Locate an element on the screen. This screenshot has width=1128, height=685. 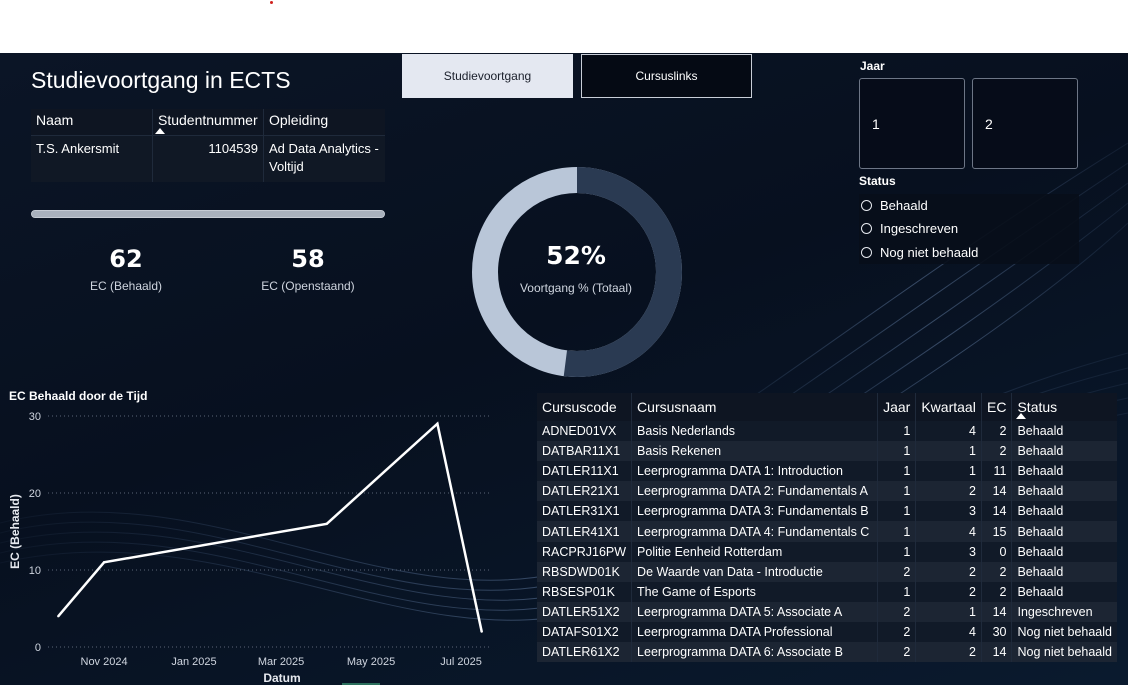
kpi-label: EC (Openstaand) is located at coordinates (308, 286).